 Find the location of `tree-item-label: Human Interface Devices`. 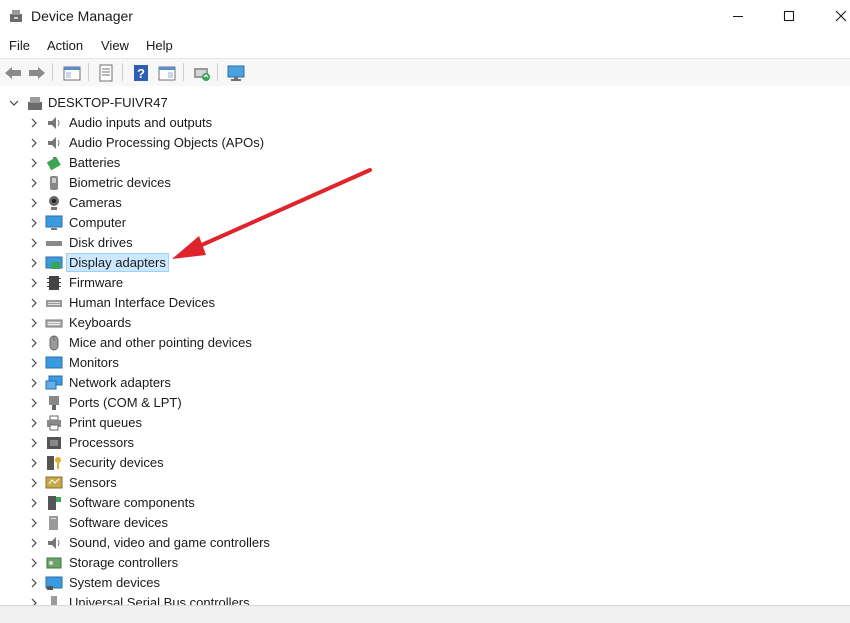

tree-item-label: Human Interface Devices is located at coordinates (142, 302).